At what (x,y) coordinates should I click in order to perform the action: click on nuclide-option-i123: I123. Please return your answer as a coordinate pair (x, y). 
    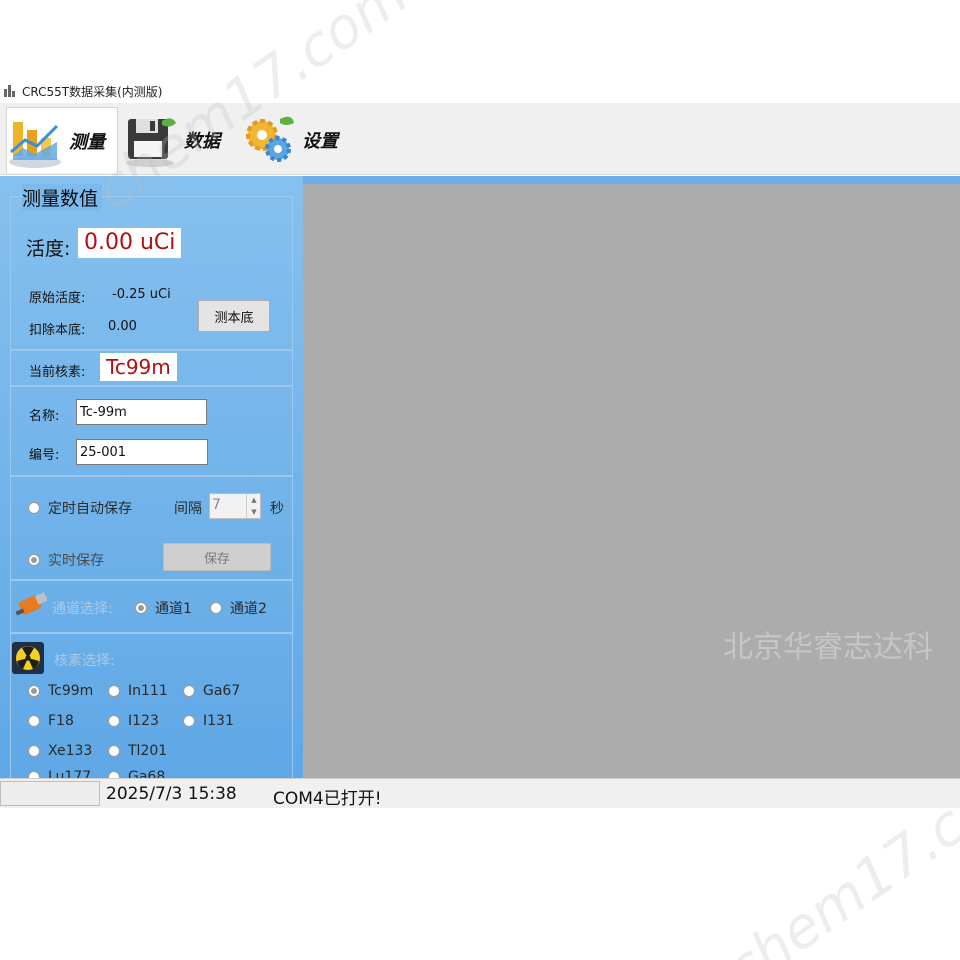
    Looking at the image, I should click on (133, 721).